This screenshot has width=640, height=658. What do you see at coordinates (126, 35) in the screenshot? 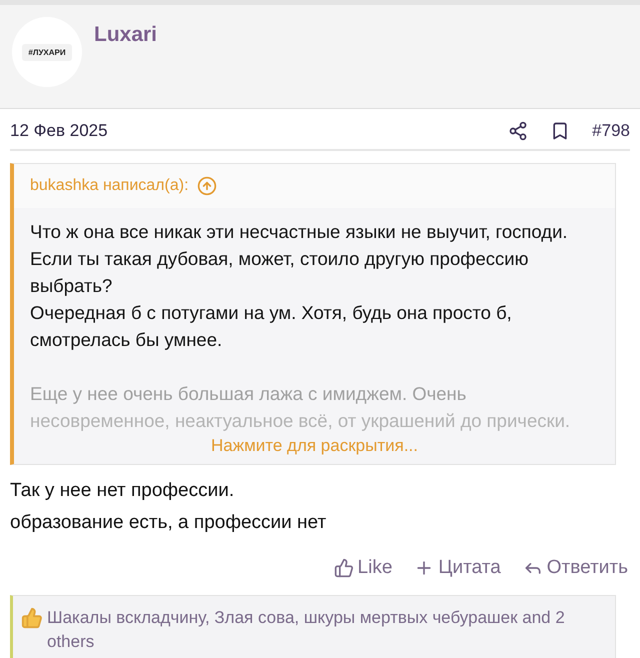
I see `username: Luxari` at bounding box center [126, 35].